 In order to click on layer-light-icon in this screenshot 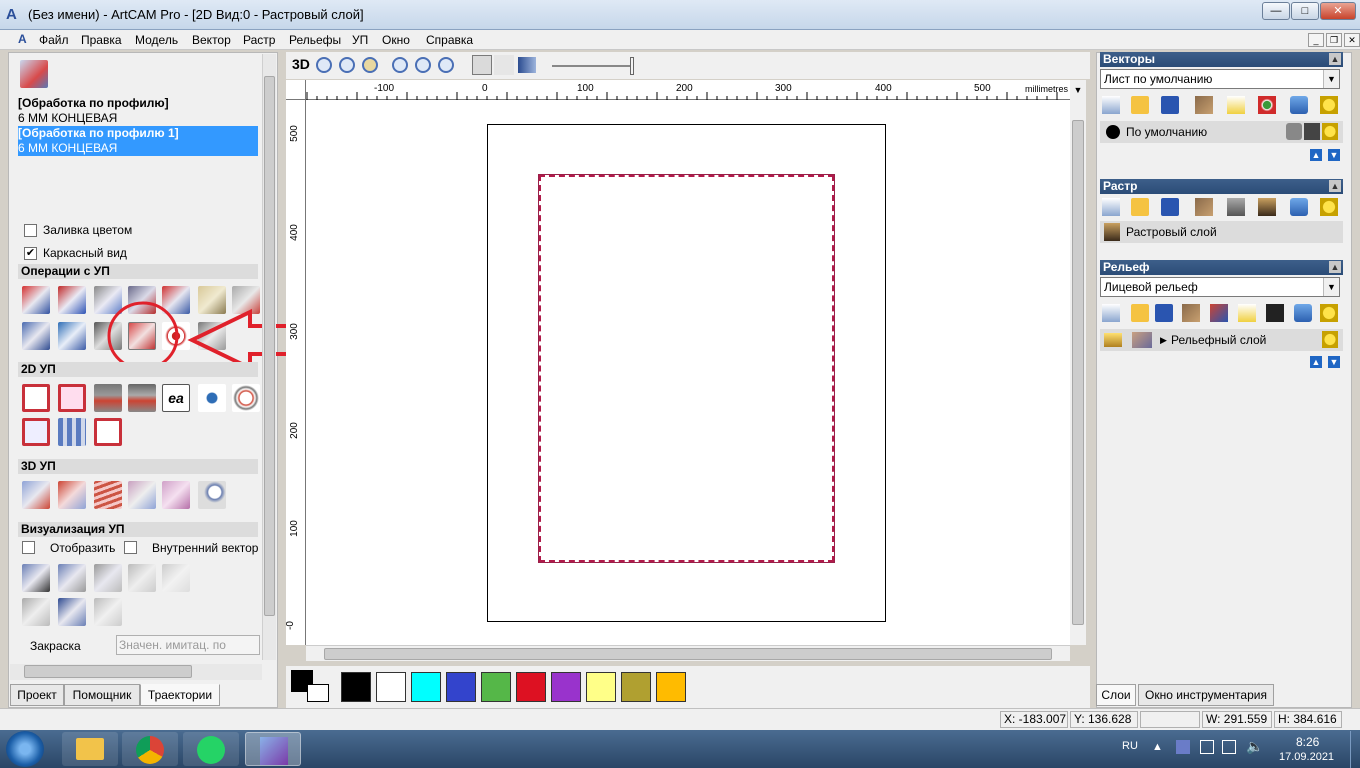, I will do `click(1236, 105)`.